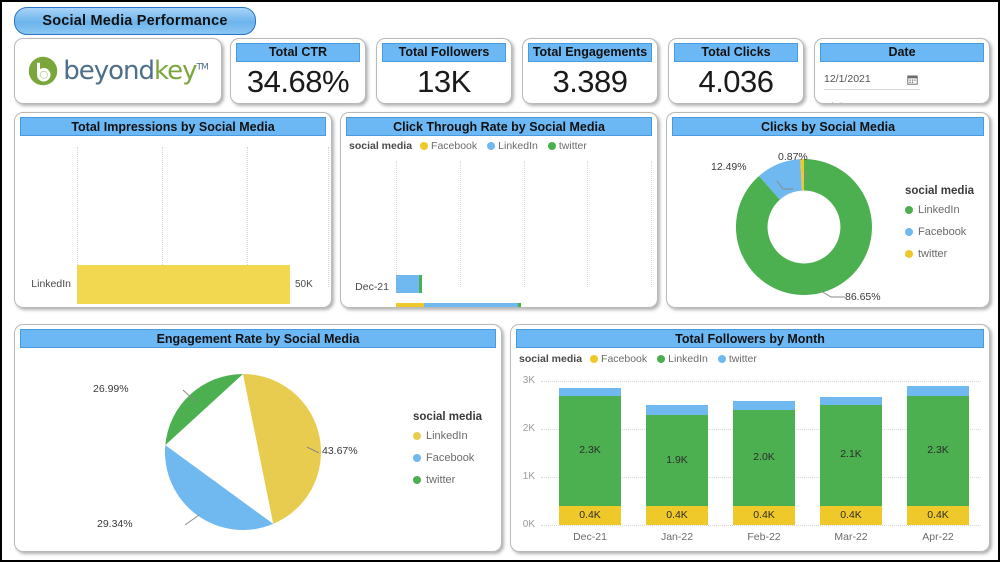 The image size is (1000, 562). I want to click on column-data-label-linkedin: 2.3K, so click(590, 450).